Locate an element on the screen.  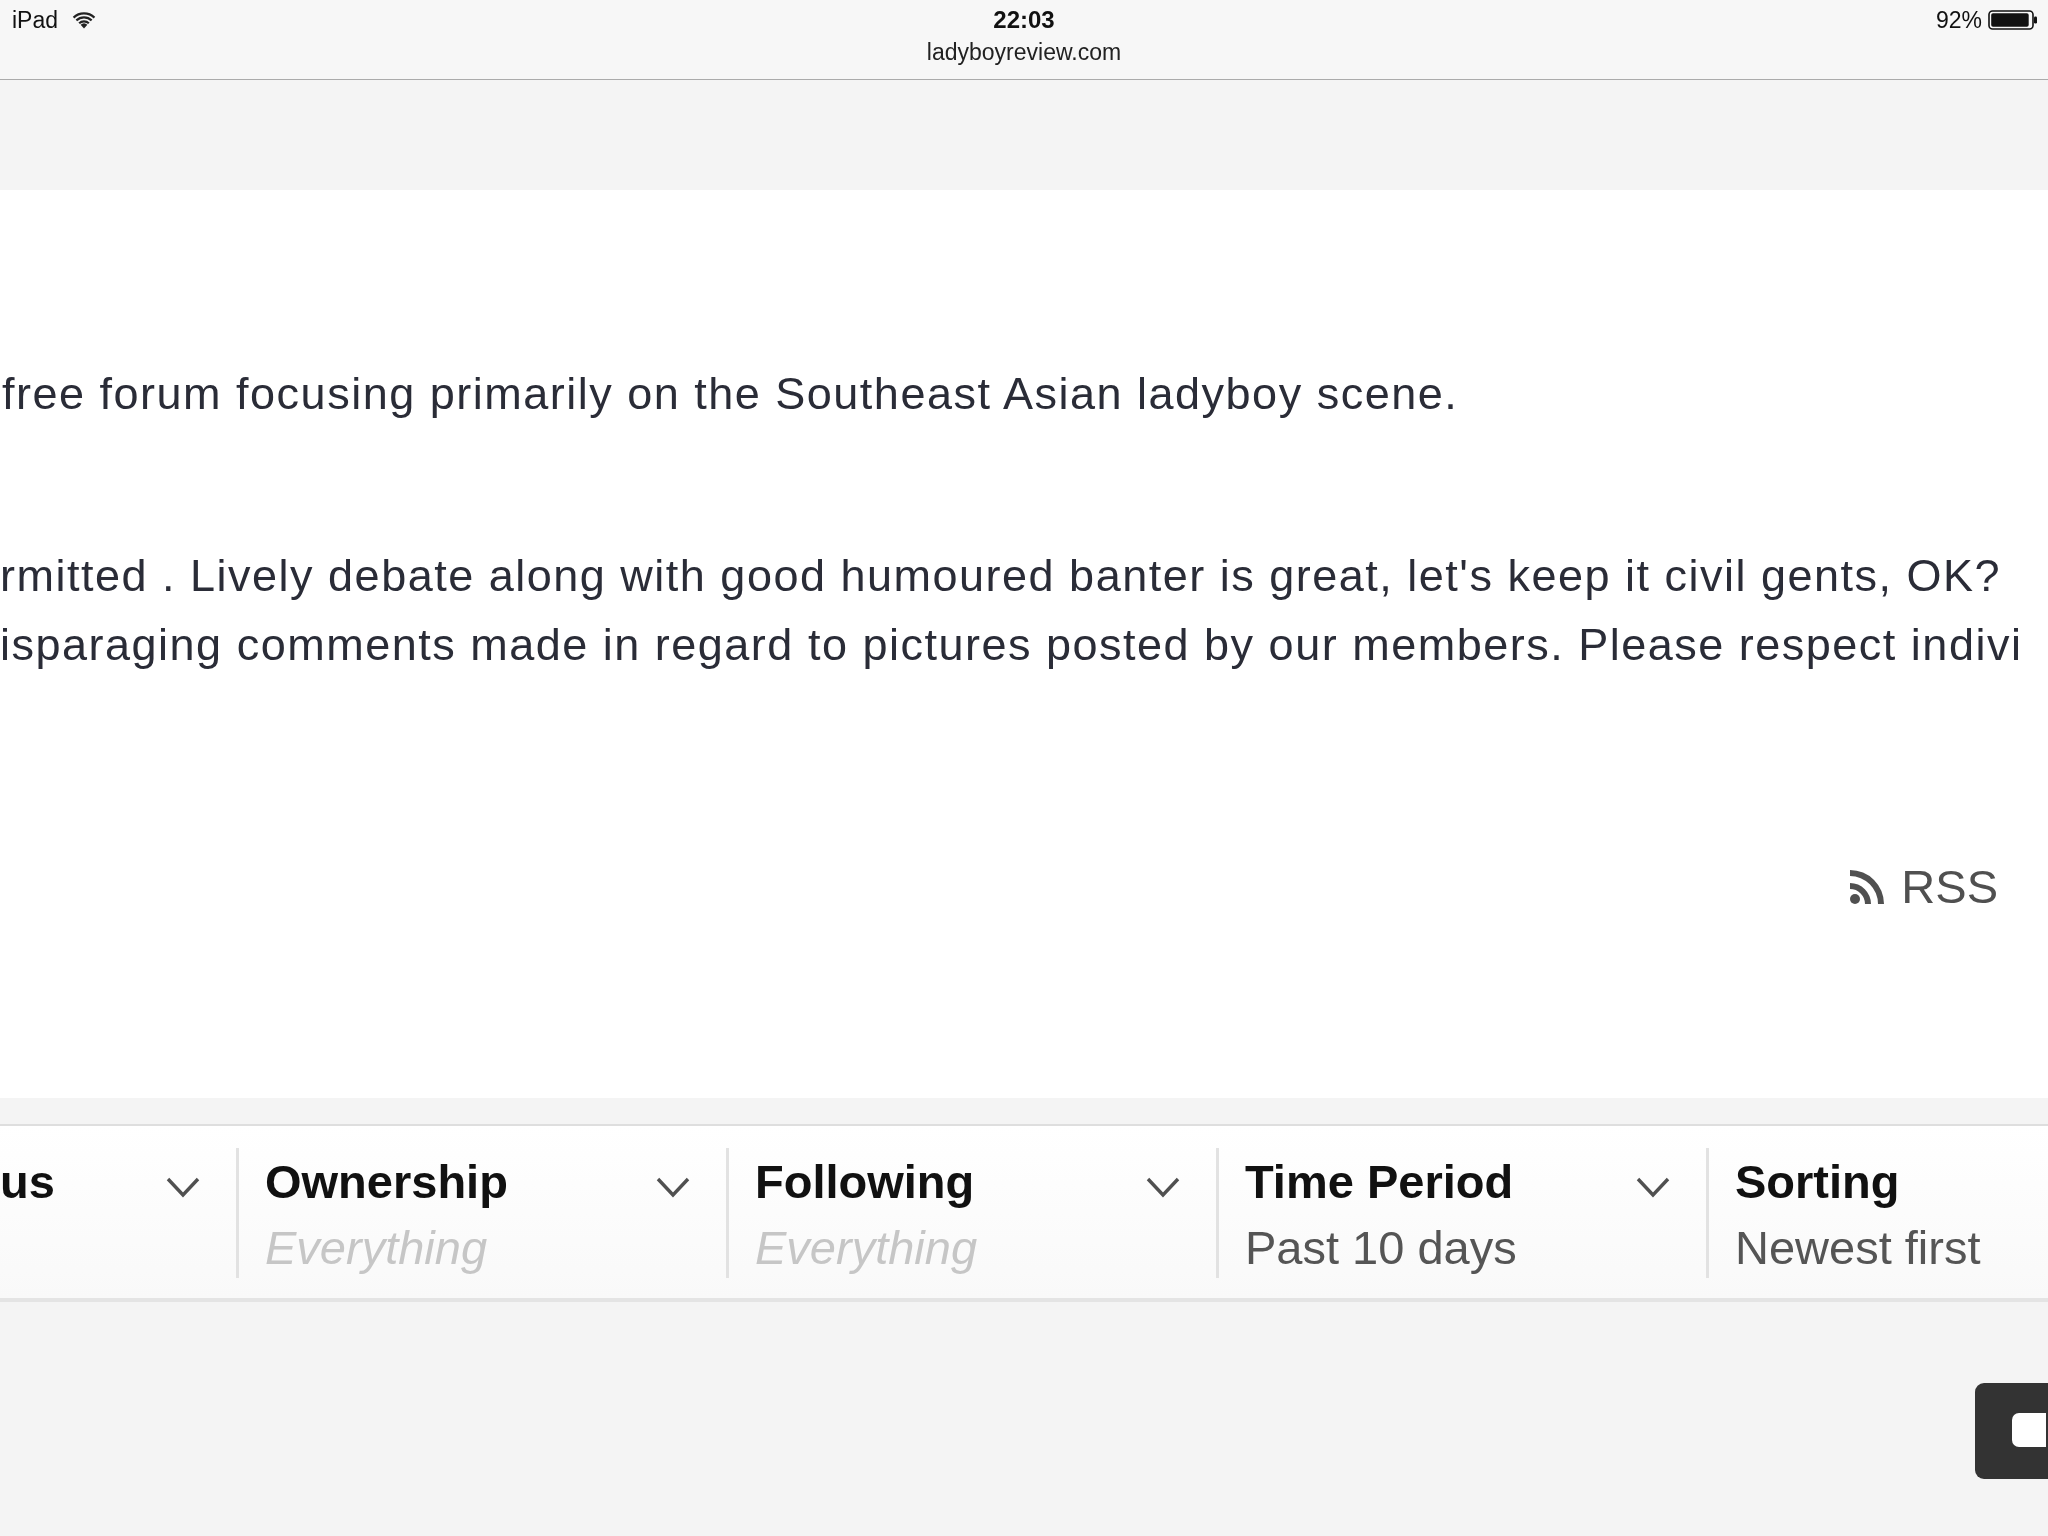
filter-value: Past 10 days is located at coordinates (1381, 1248).